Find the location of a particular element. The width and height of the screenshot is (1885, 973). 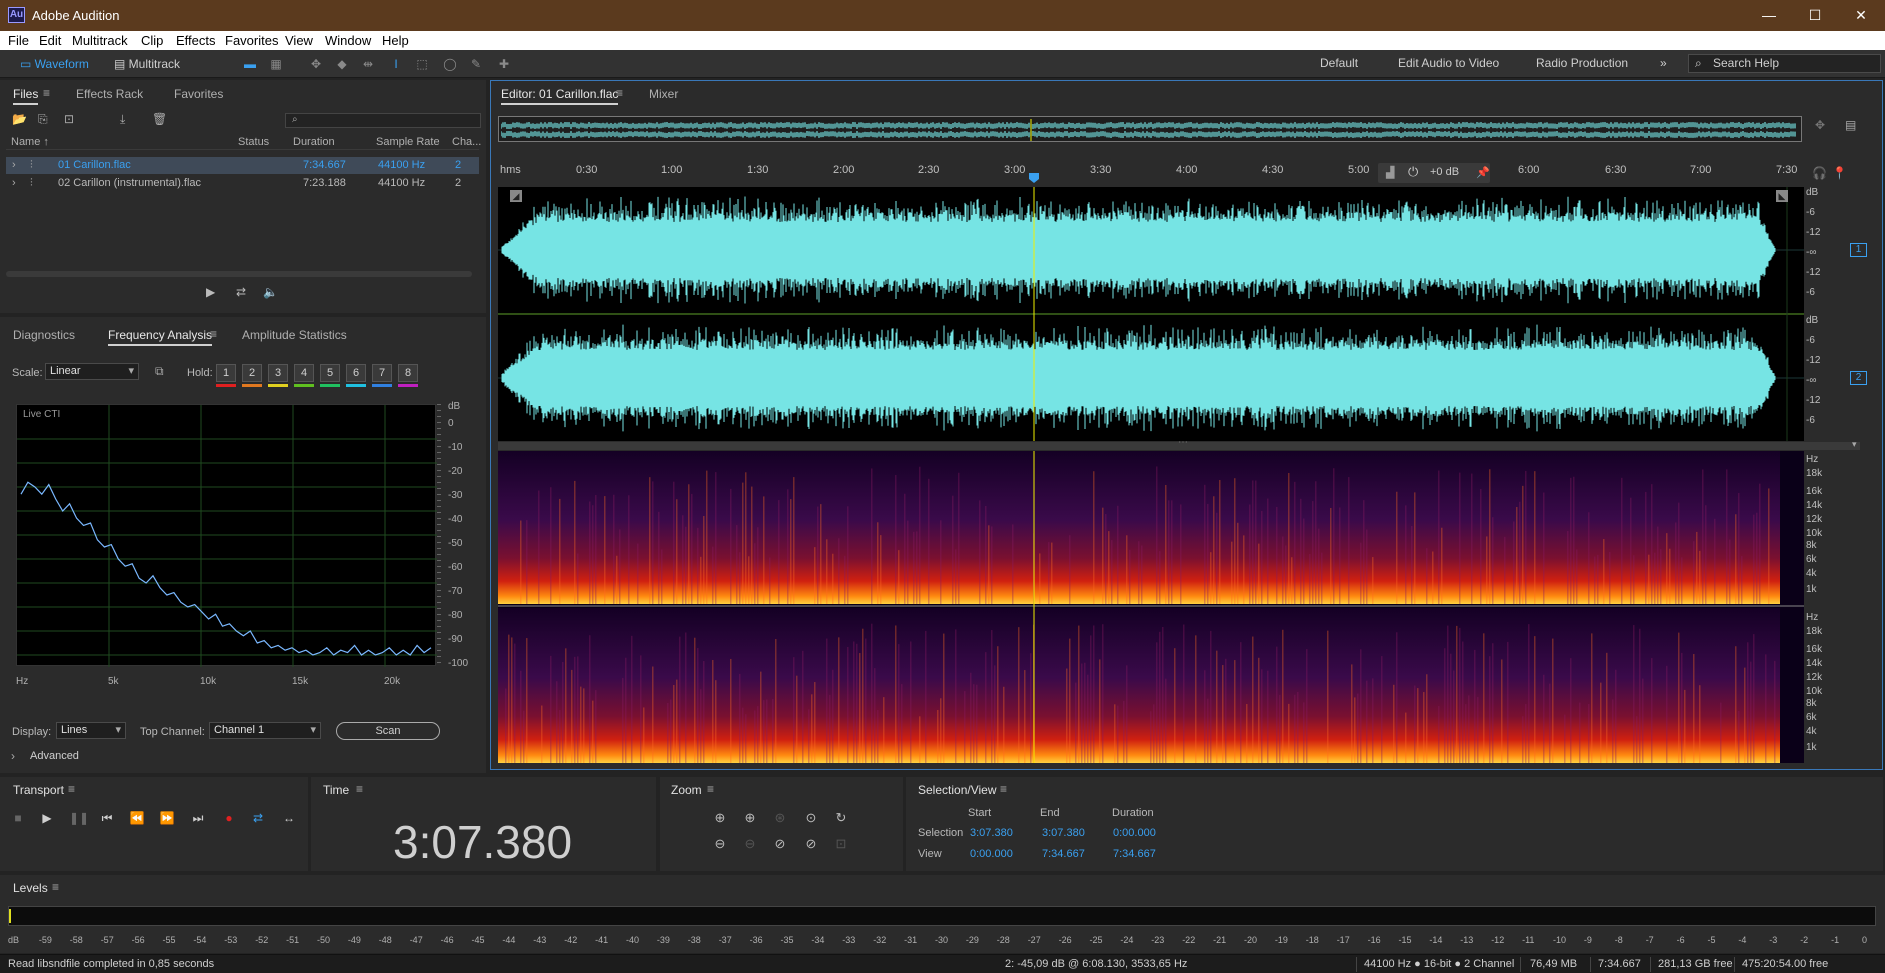

menu-window: Window is located at coordinates (348, 40).